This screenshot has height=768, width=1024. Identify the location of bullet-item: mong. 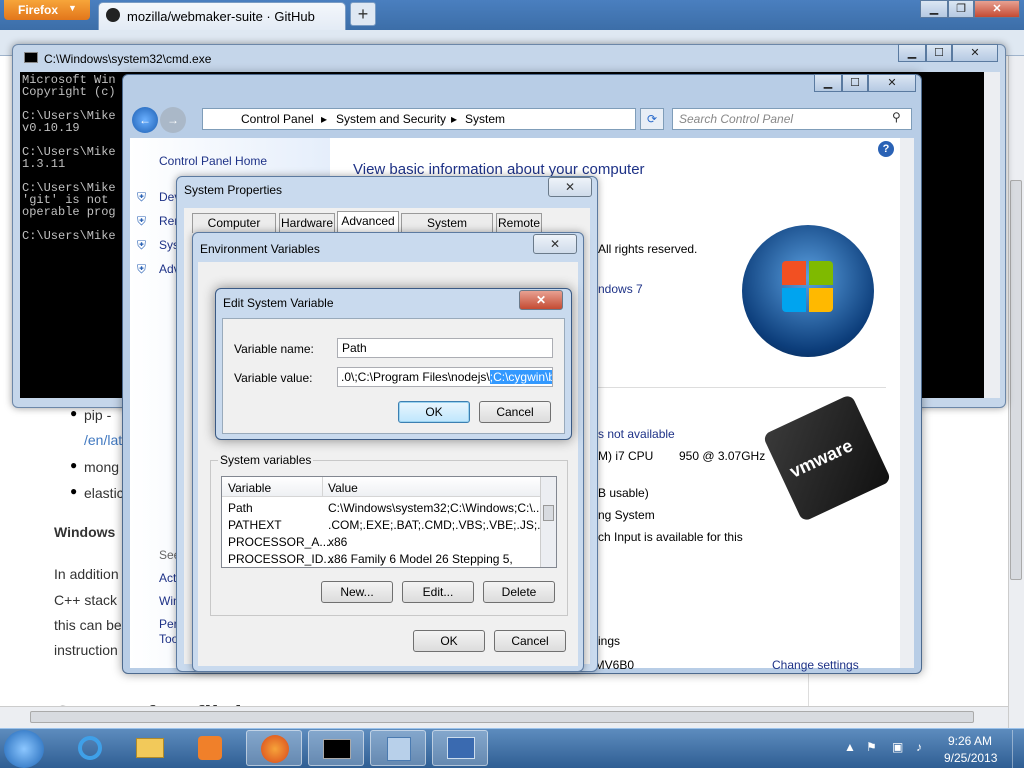
(102, 467).